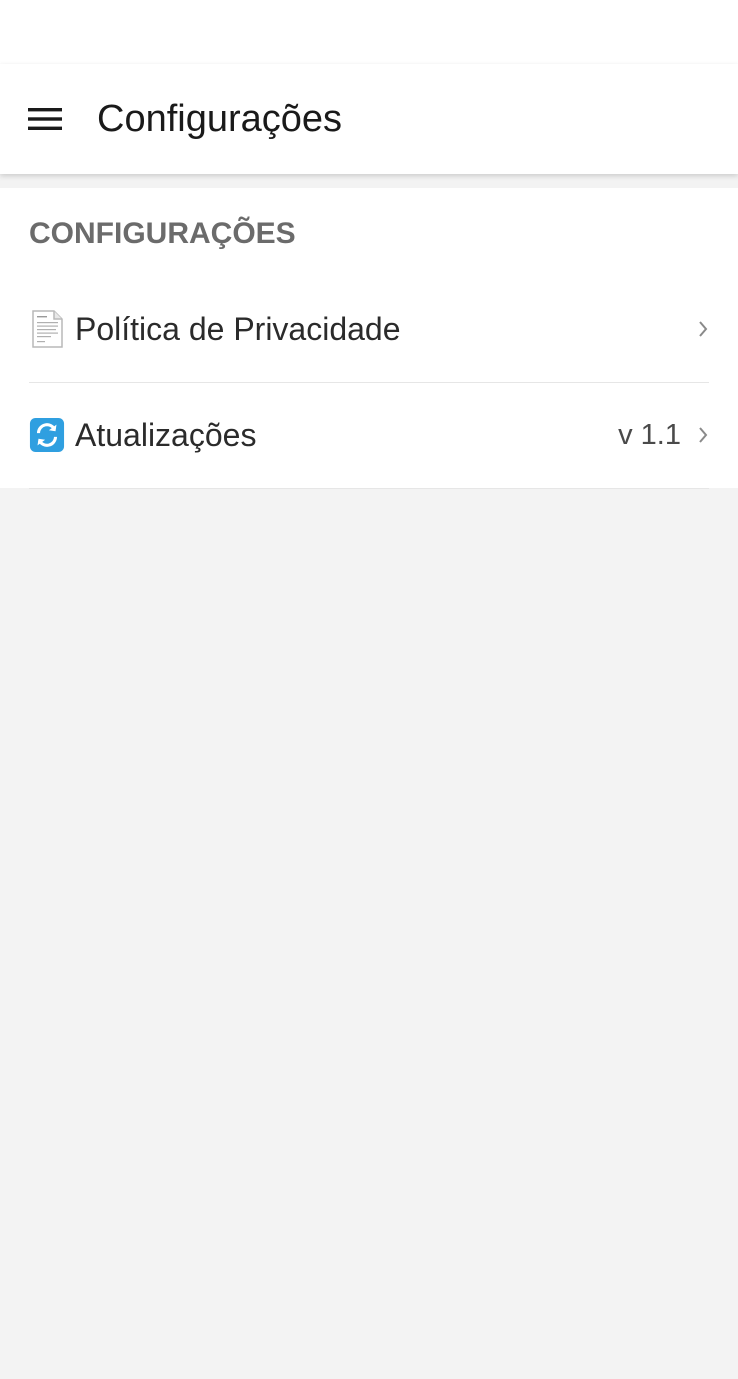 This screenshot has width=738, height=1379. What do you see at coordinates (238, 329) in the screenshot?
I see `list-item-label: Política de Privacidade` at bounding box center [238, 329].